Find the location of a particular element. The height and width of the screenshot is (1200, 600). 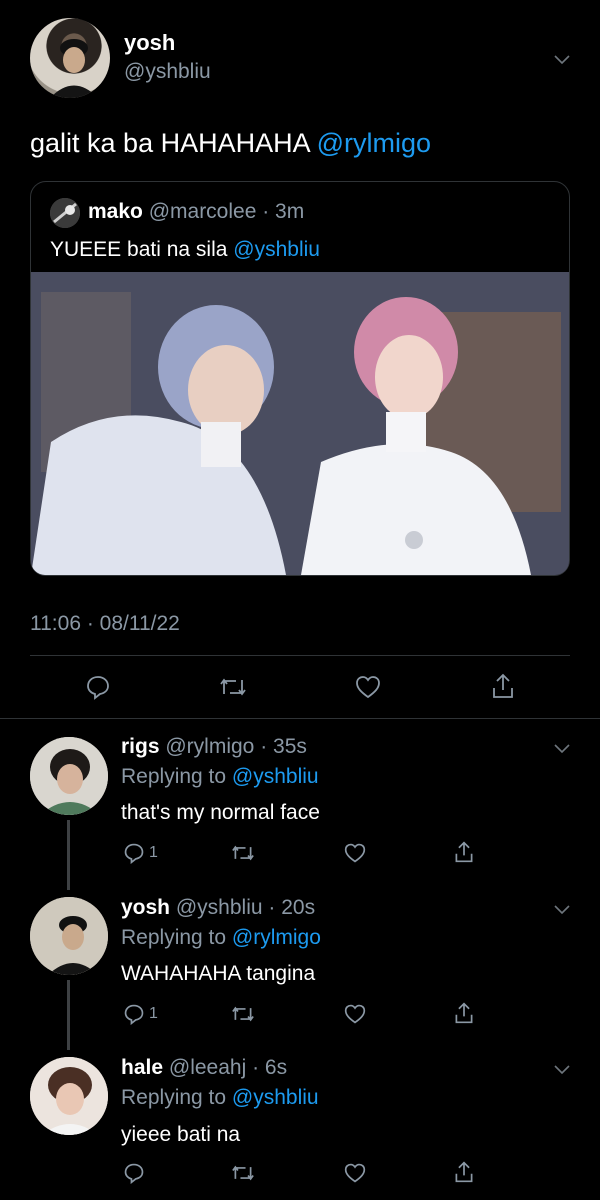

reply-handle: @yshbliu is located at coordinates (219, 907).